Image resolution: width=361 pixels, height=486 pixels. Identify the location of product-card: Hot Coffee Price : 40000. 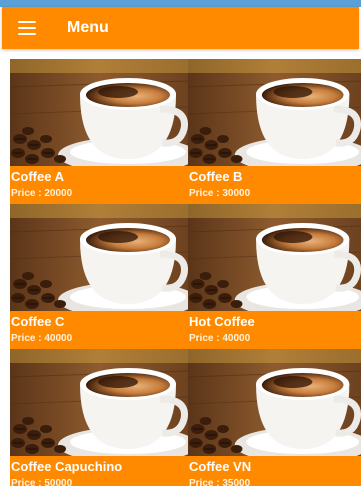
(274, 276).